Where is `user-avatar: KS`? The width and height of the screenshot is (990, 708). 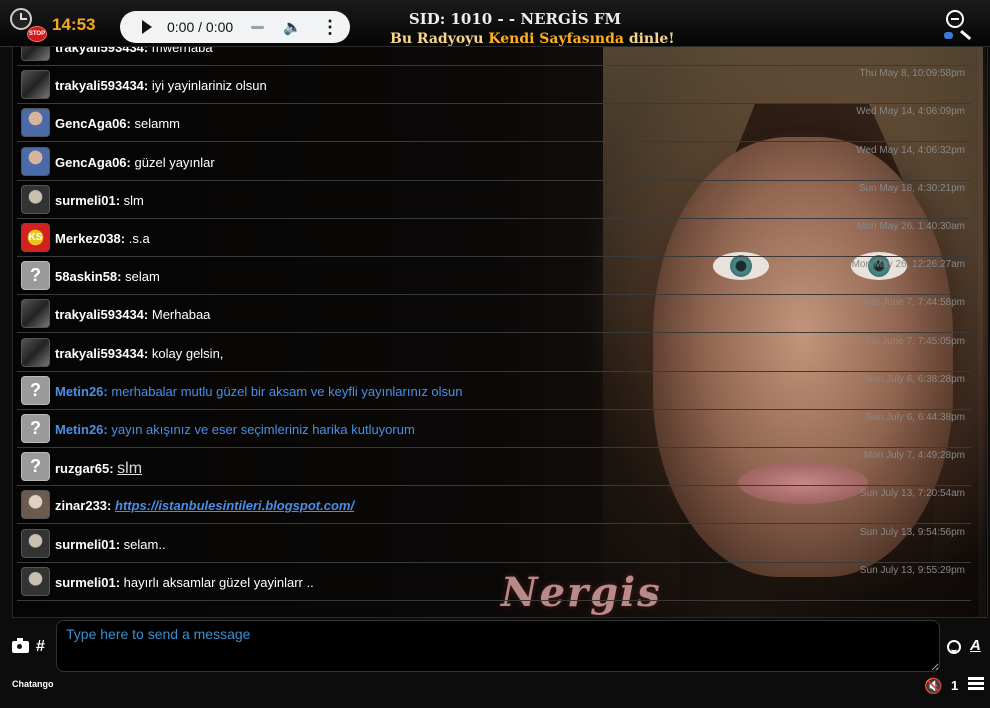 user-avatar: KS is located at coordinates (35, 237).